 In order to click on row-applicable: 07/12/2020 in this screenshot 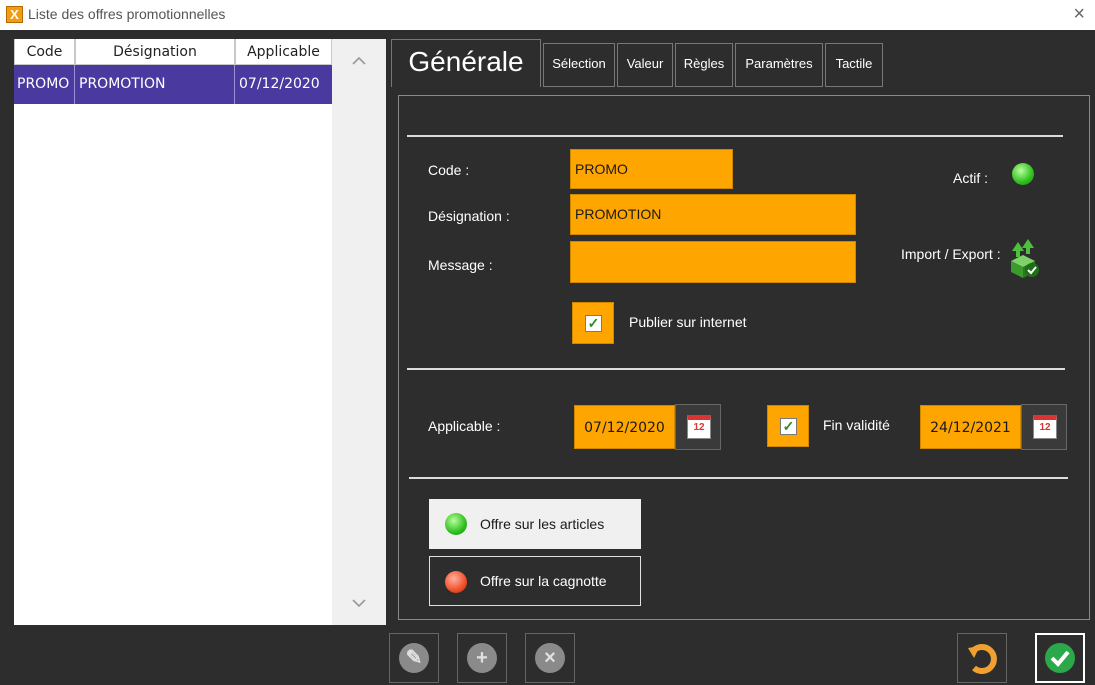, I will do `click(279, 84)`.